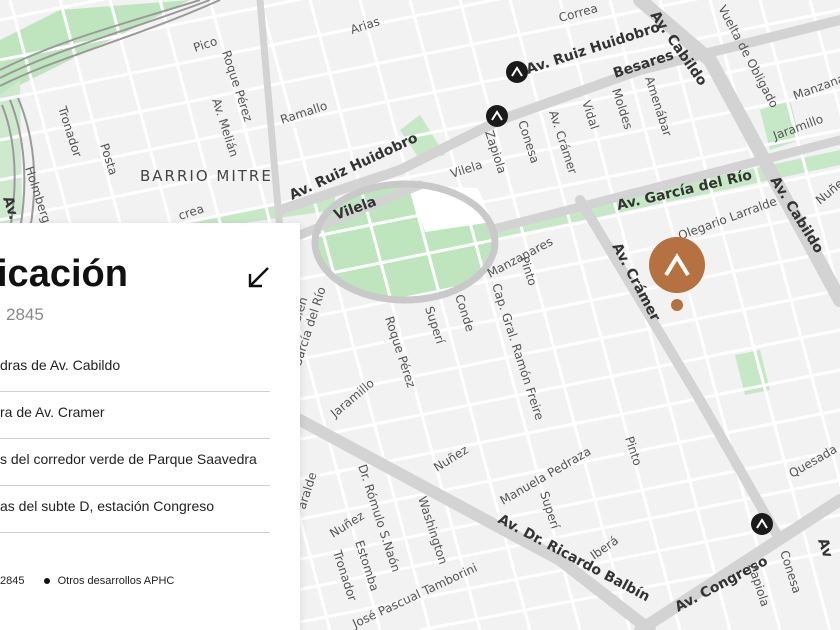 The width and height of the screenshot is (840, 630). What do you see at coordinates (135, 509) in the screenshot?
I see `list-item: as del subte D, estación Congreso` at bounding box center [135, 509].